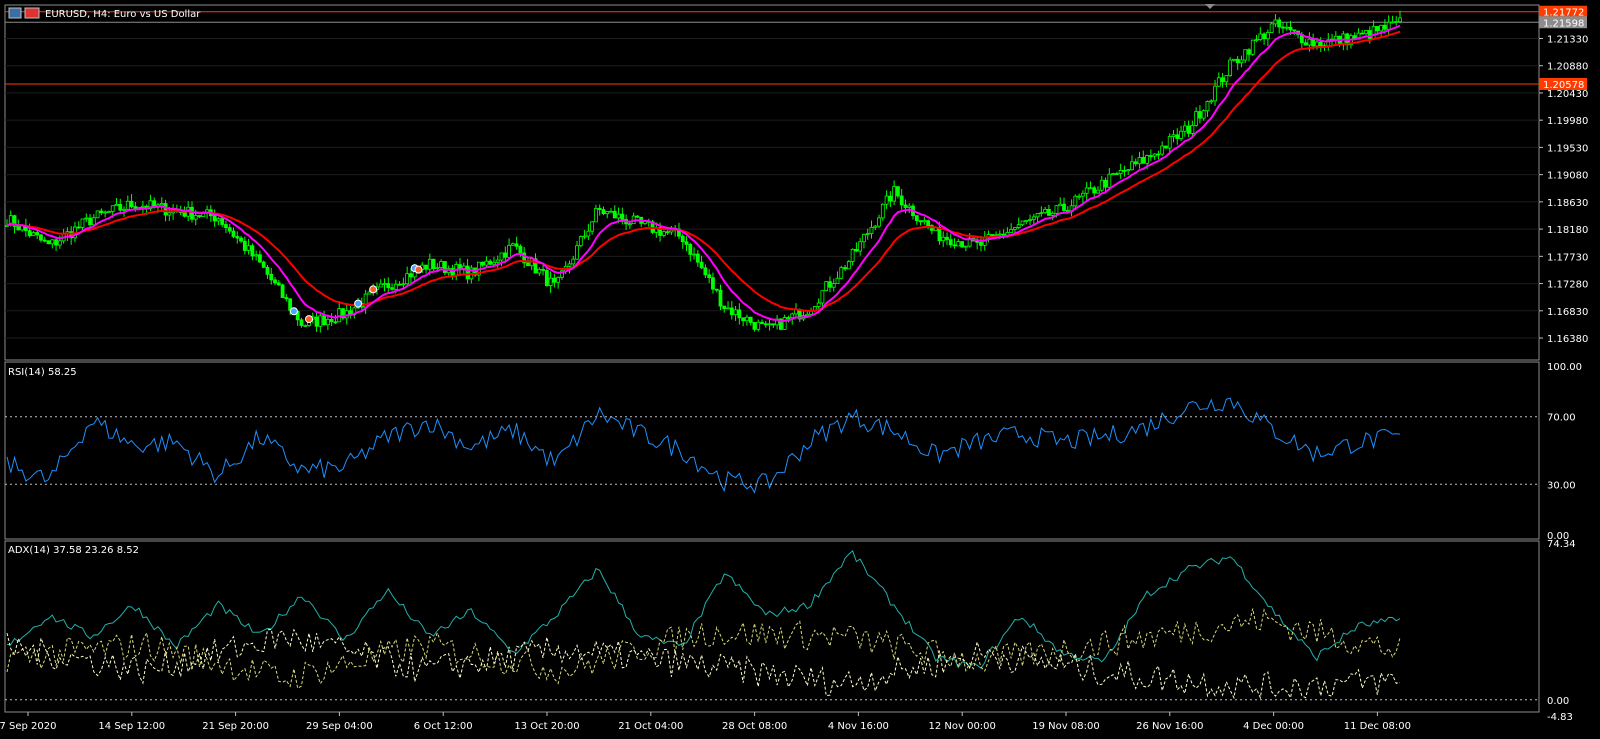 This screenshot has height=739, width=1600. Describe the element at coordinates (32, 13) in the screenshot. I see `flag-icon` at that location.